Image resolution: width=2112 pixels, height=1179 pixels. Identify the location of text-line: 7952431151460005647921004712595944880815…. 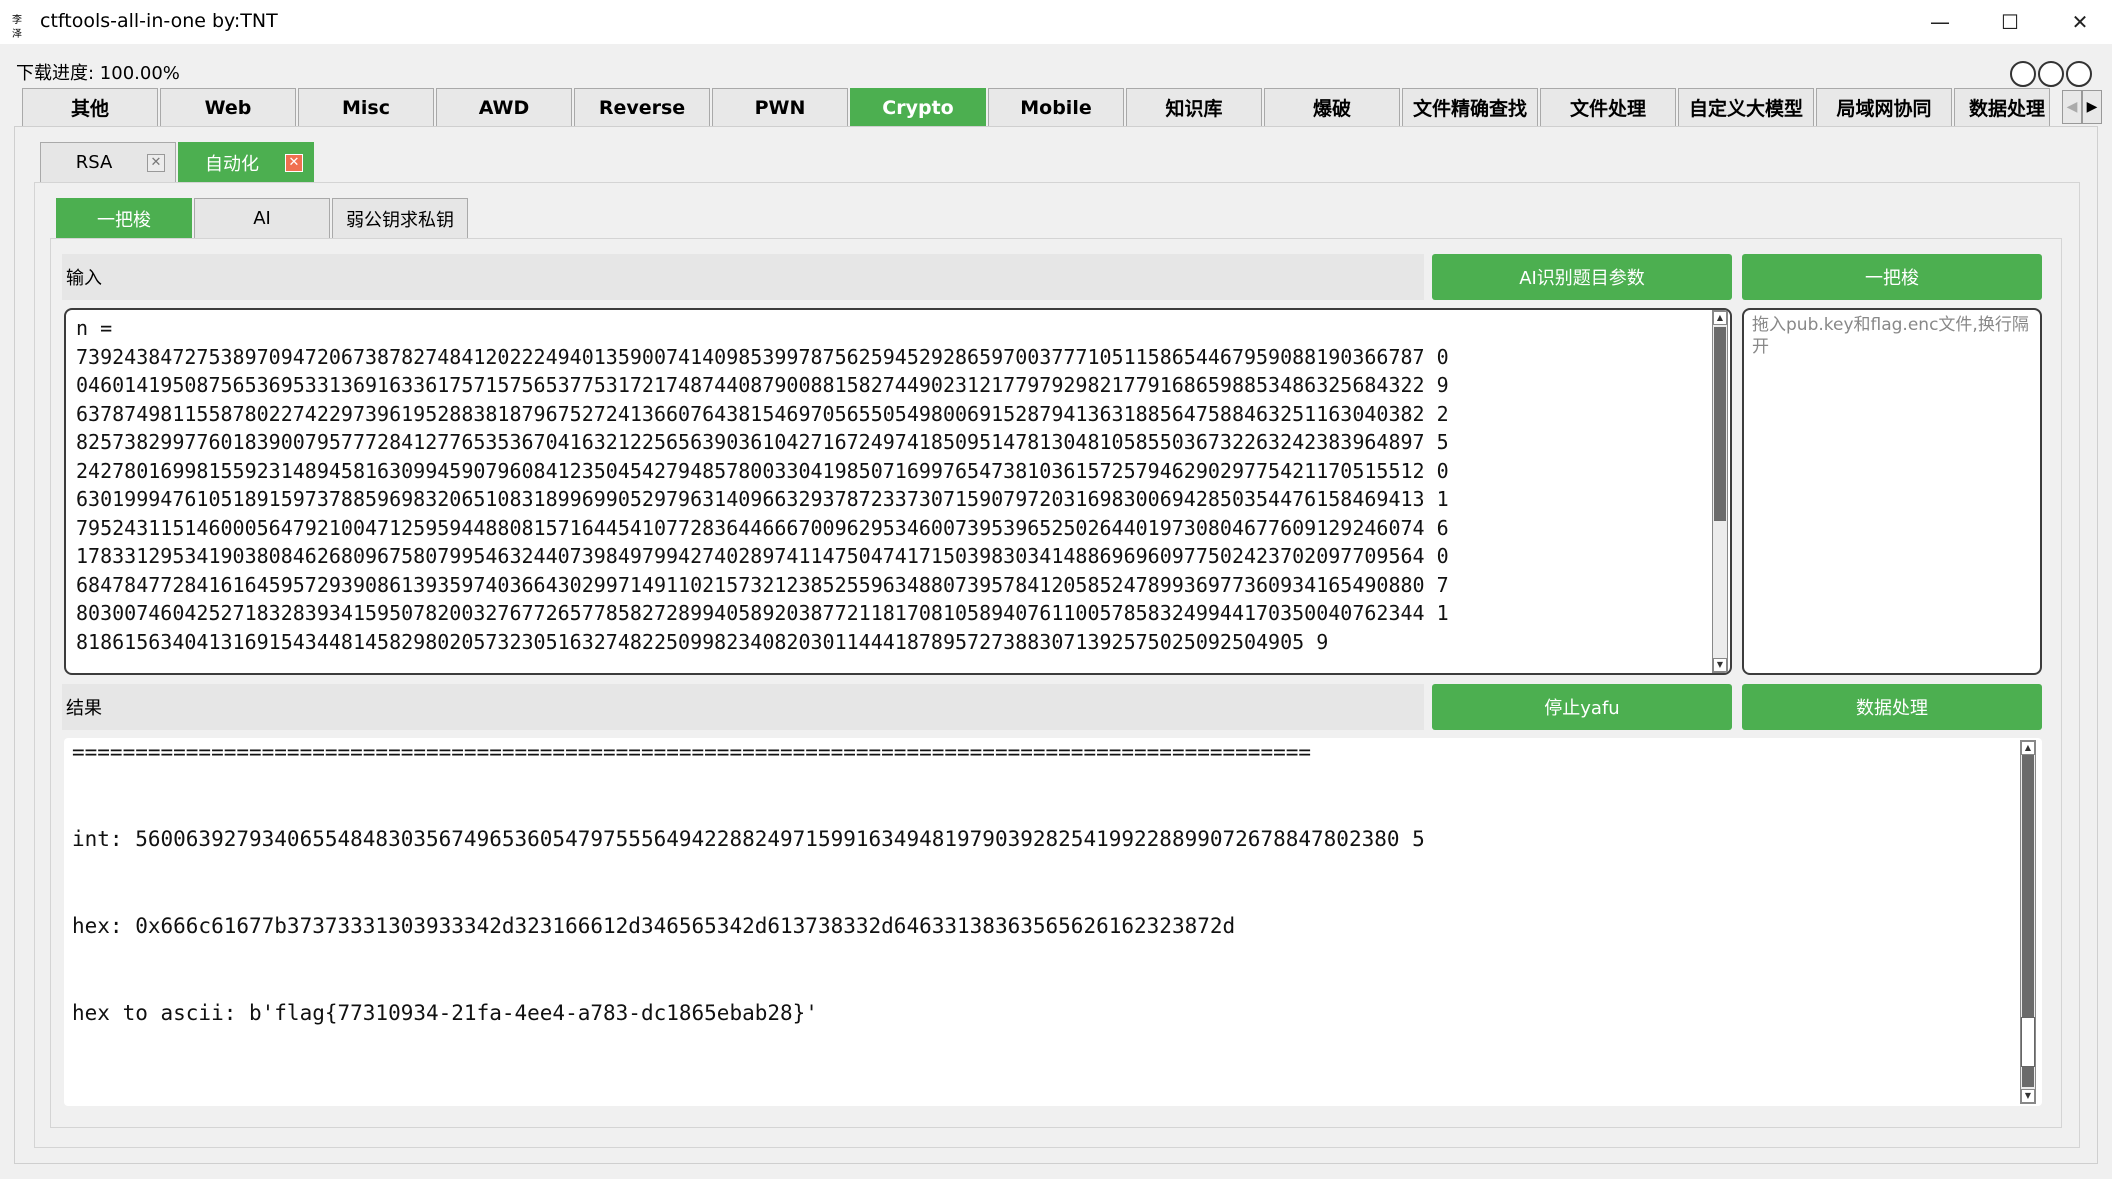
(762, 527).